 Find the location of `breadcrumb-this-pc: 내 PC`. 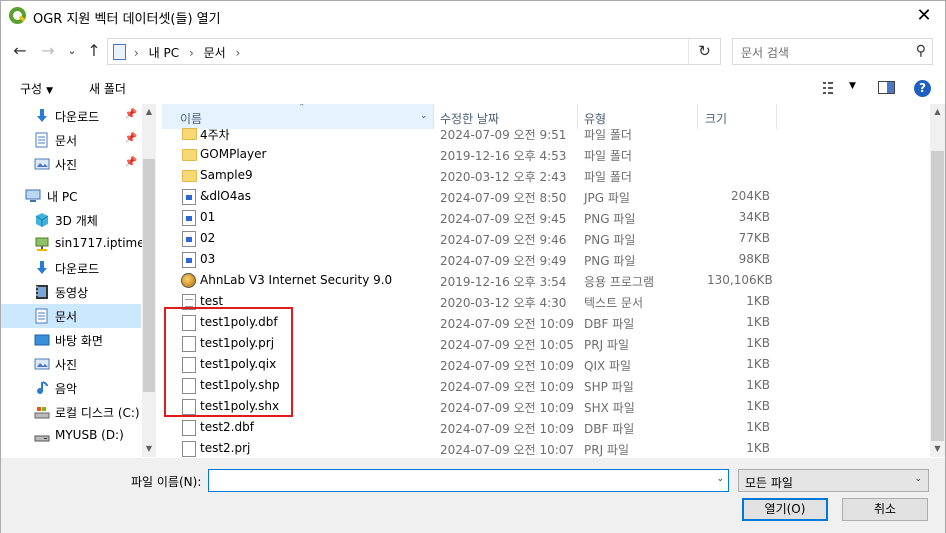

breadcrumb-this-pc: 내 PC is located at coordinates (164, 53).